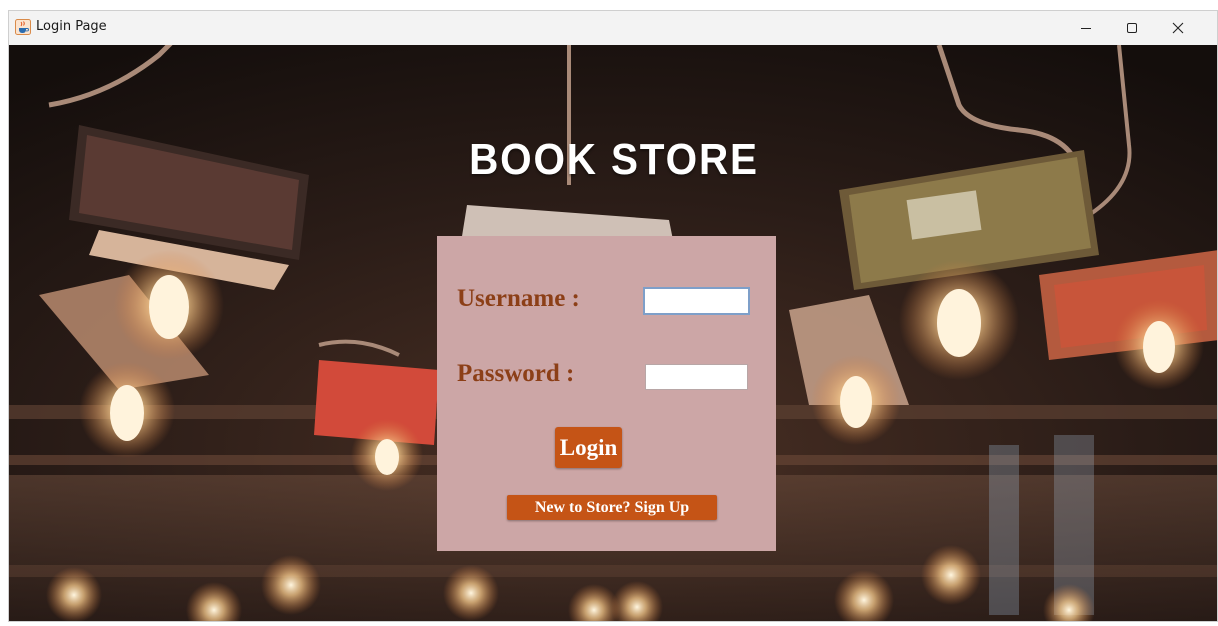 This screenshot has width=1218, height=626. What do you see at coordinates (612, 507) in the screenshot?
I see `signup-button: New to Store? Sign Up` at bounding box center [612, 507].